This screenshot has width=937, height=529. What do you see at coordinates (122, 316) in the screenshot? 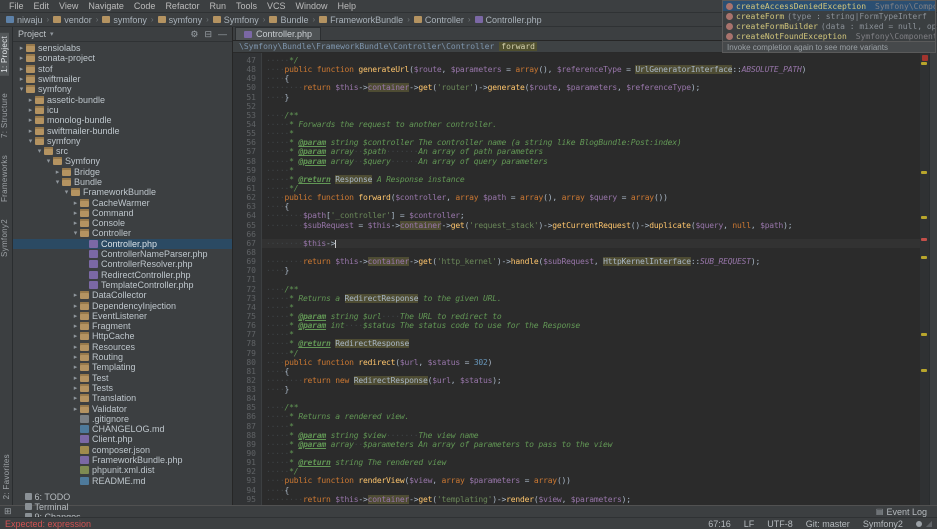
I see `tree-item-eventlistener: ▸ EventListener` at bounding box center [122, 316].